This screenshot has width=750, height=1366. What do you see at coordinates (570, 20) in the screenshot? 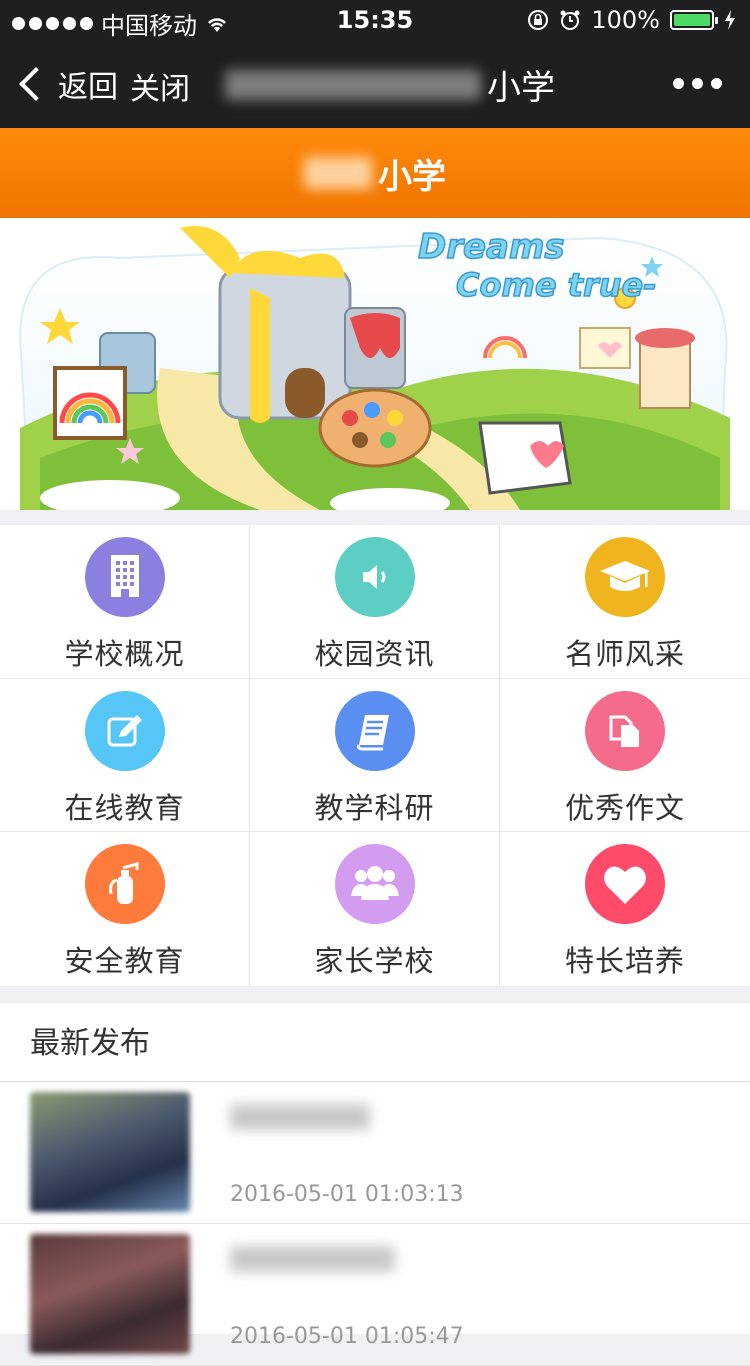
I see `alarm-icon` at bounding box center [570, 20].